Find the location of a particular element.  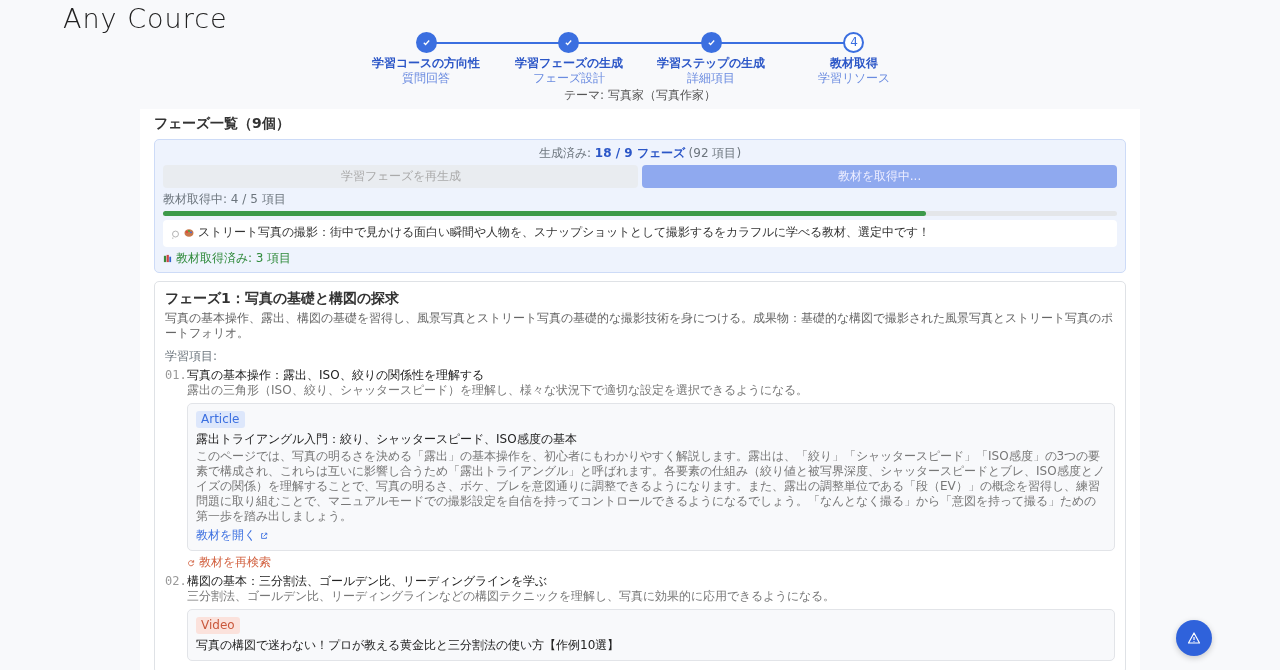

item-number: 02. is located at coordinates (176, 582).